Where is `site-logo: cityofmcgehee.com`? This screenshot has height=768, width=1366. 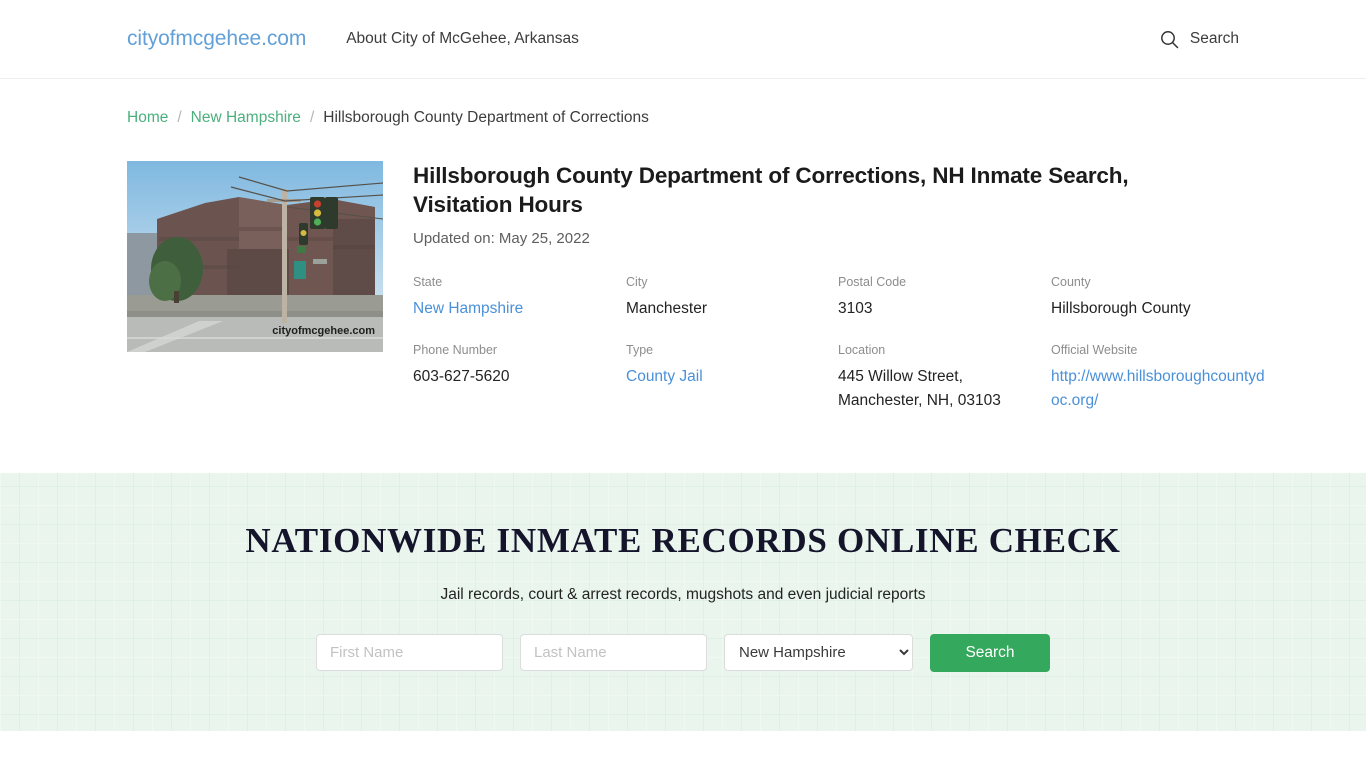 site-logo: cityofmcgehee.com is located at coordinates (216, 39).